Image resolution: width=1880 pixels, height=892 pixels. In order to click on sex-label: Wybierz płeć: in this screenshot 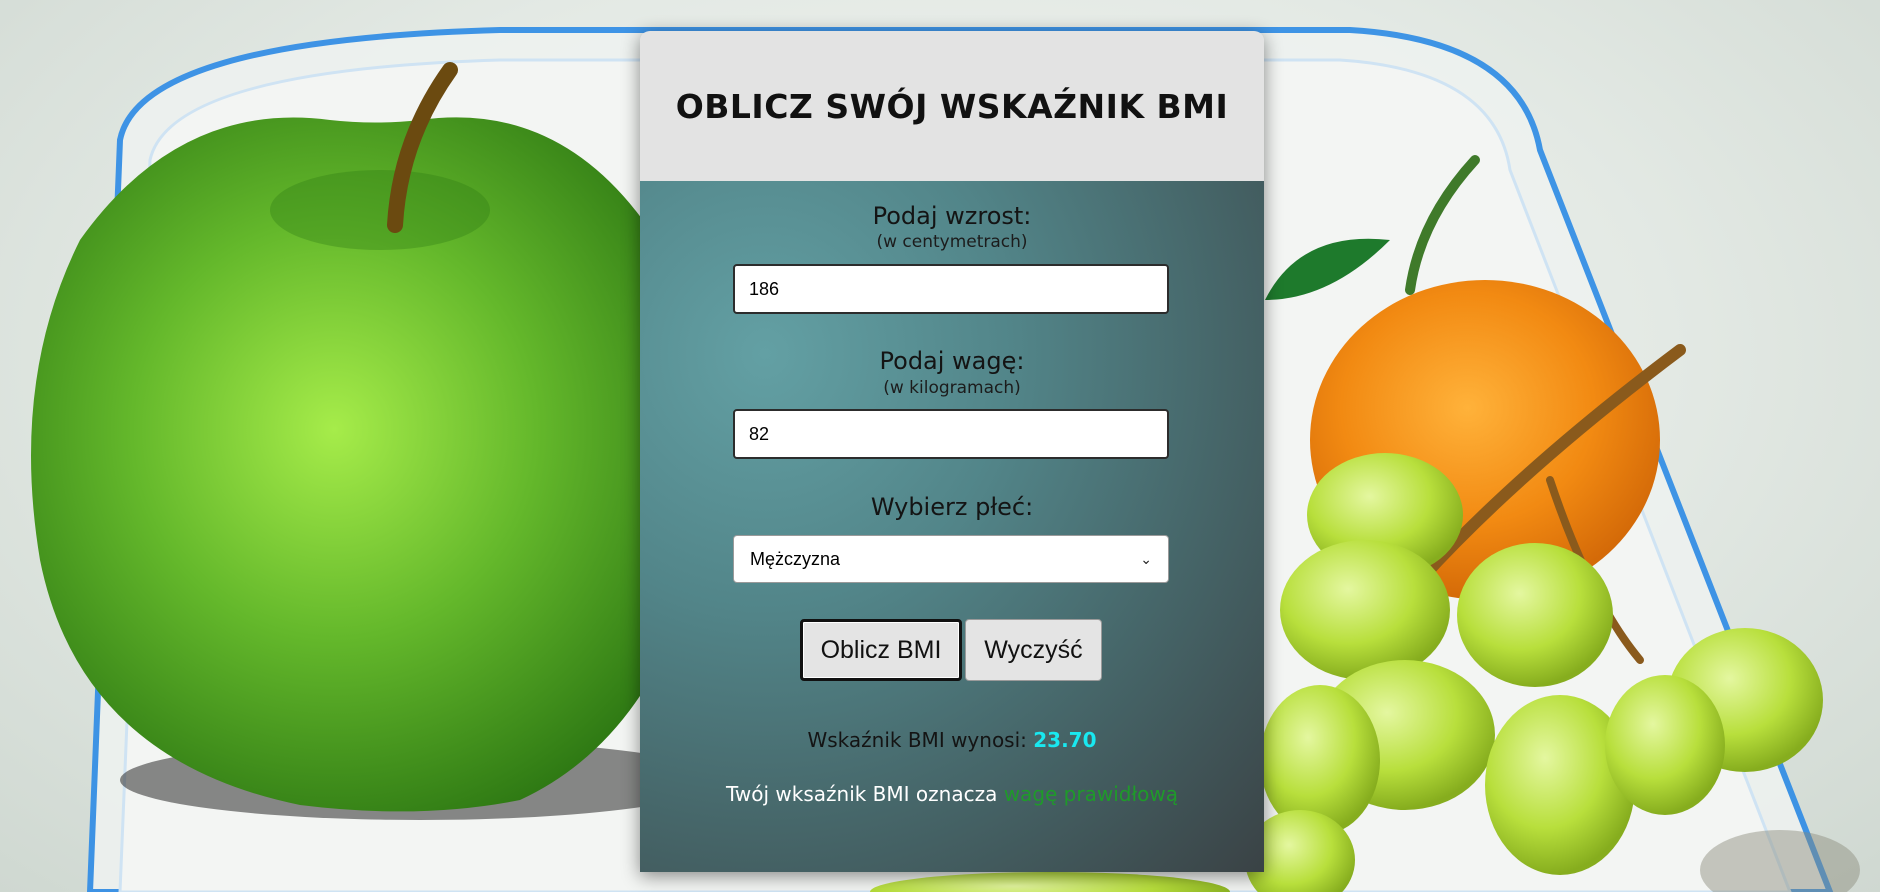, I will do `click(952, 507)`.